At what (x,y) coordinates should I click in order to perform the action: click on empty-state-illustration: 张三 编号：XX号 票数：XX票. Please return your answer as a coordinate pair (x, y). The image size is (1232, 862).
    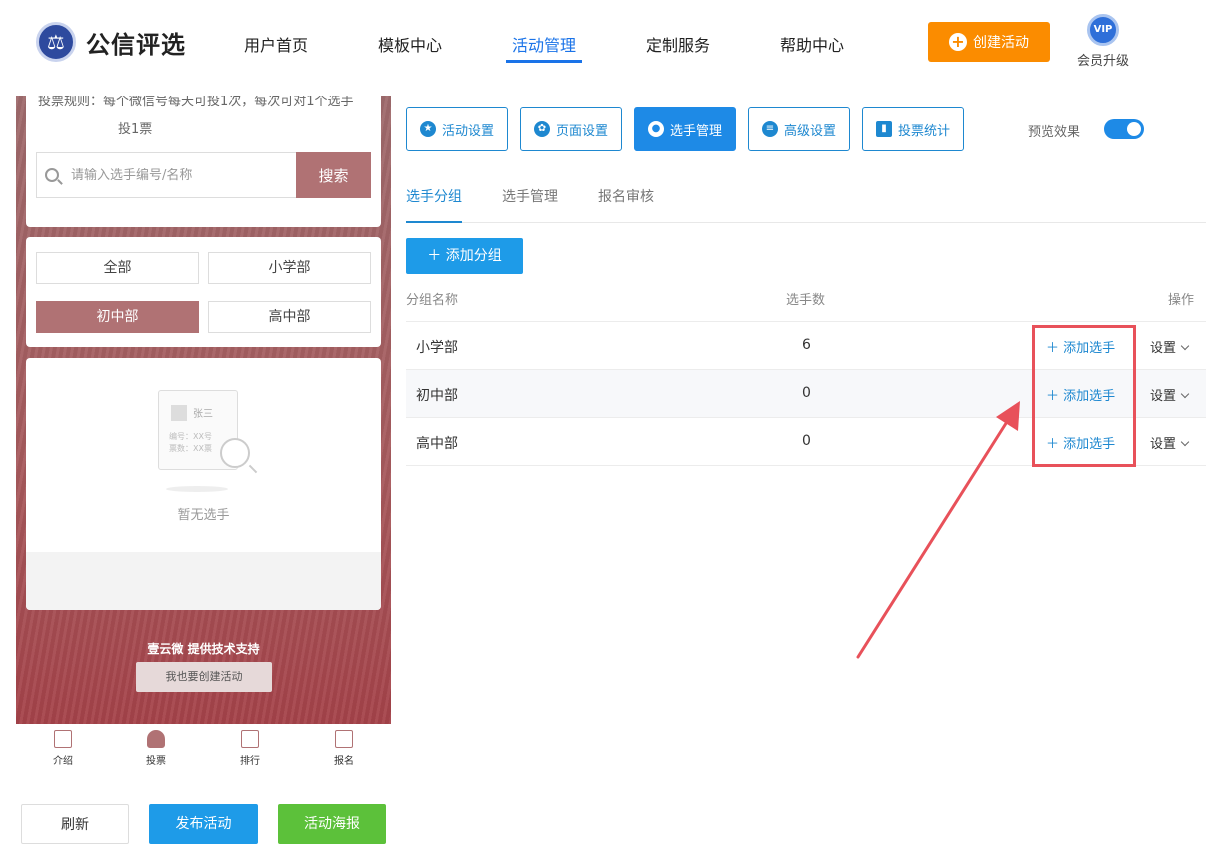
    Looking at the image, I should click on (204, 443).